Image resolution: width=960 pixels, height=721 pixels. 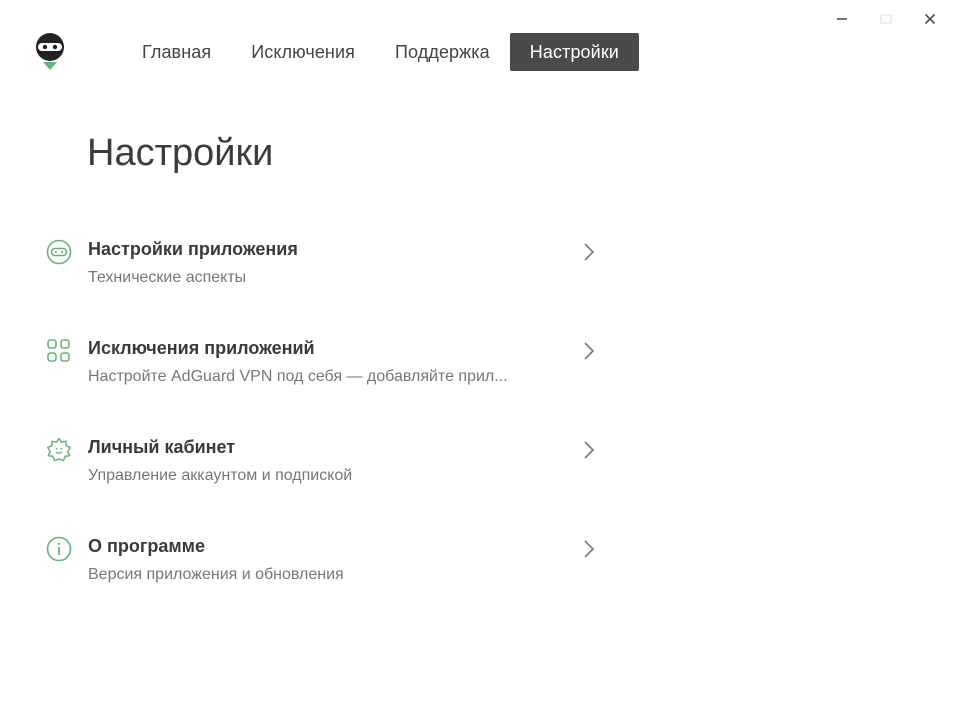 What do you see at coordinates (162, 447) in the screenshot?
I see `settings-item-title: Личный кабинет` at bounding box center [162, 447].